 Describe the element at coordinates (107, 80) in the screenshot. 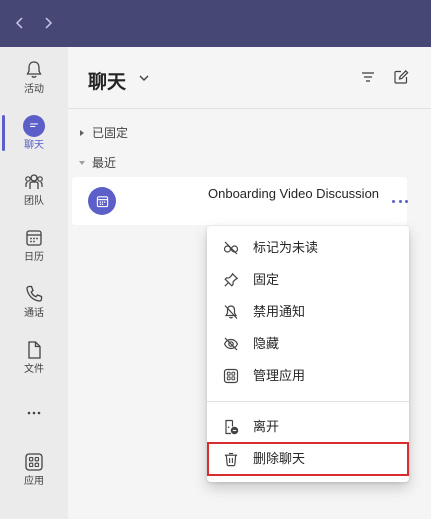

I see `page-title: 聊天` at that location.